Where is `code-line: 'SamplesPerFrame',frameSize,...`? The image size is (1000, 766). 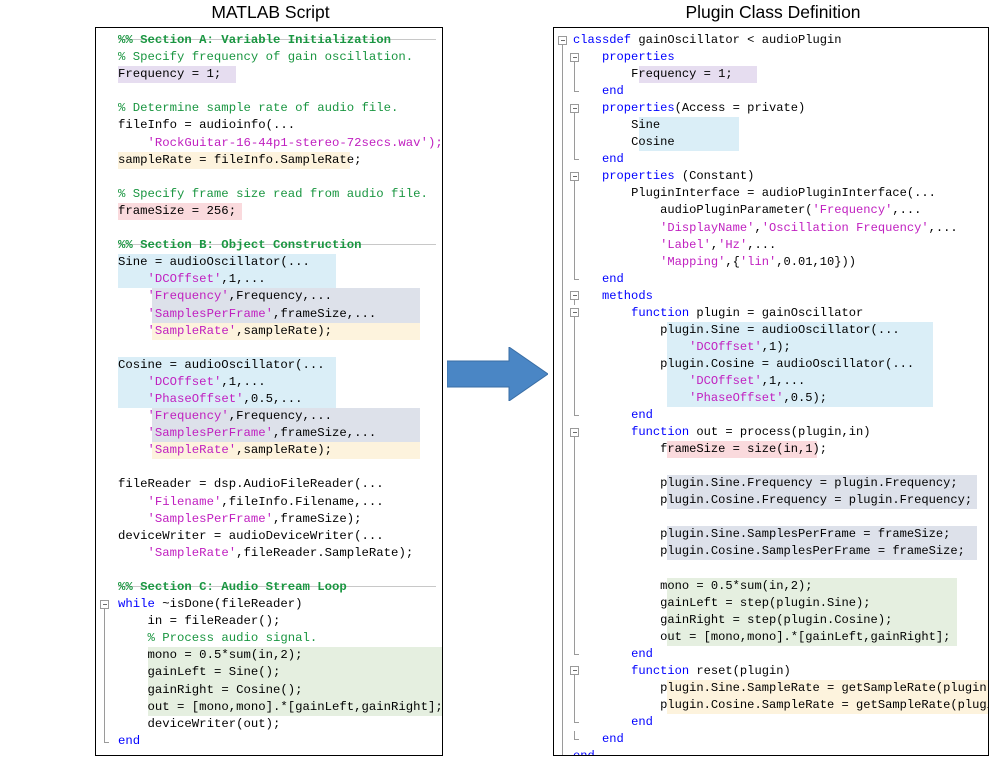 code-line: 'SamplesPerFrame',frameSize,... is located at coordinates (269, 434).